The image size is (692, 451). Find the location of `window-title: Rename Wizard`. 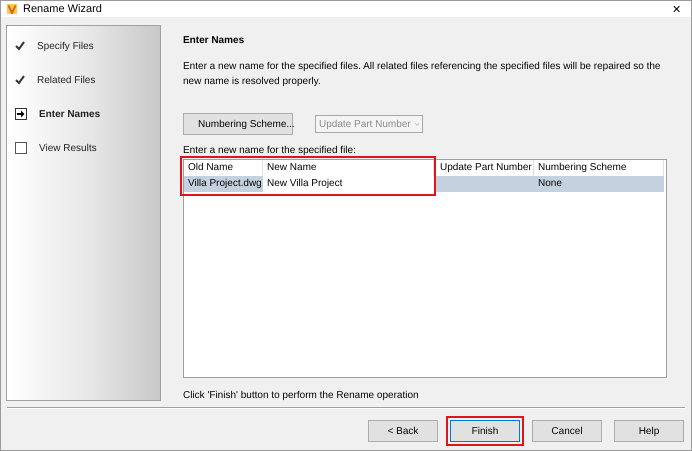

window-title: Rename Wizard is located at coordinates (63, 9).